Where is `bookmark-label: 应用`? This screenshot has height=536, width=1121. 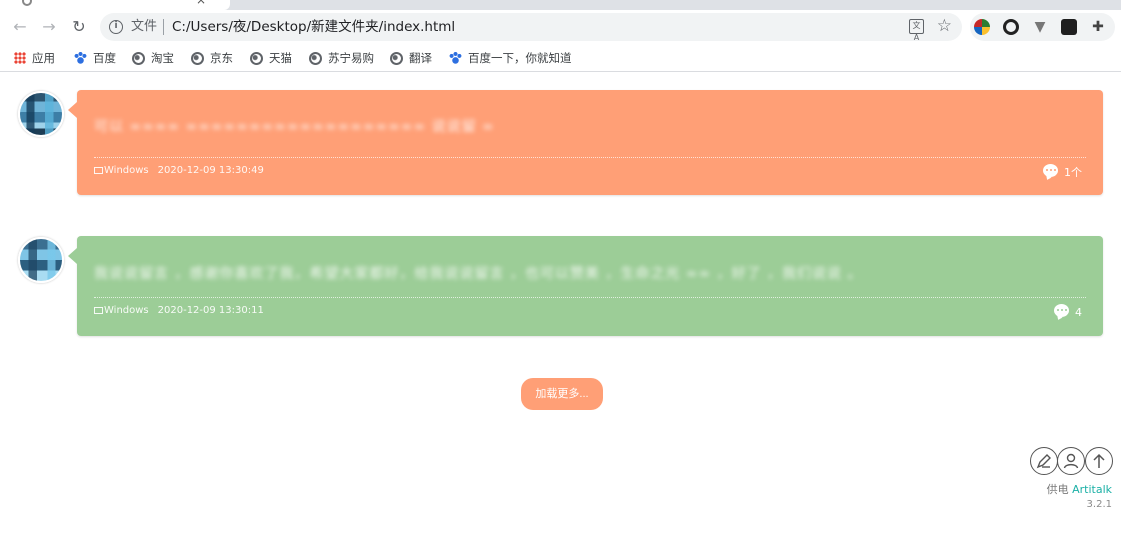 bookmark-label: 应用 is located at coordinates (43, 58).